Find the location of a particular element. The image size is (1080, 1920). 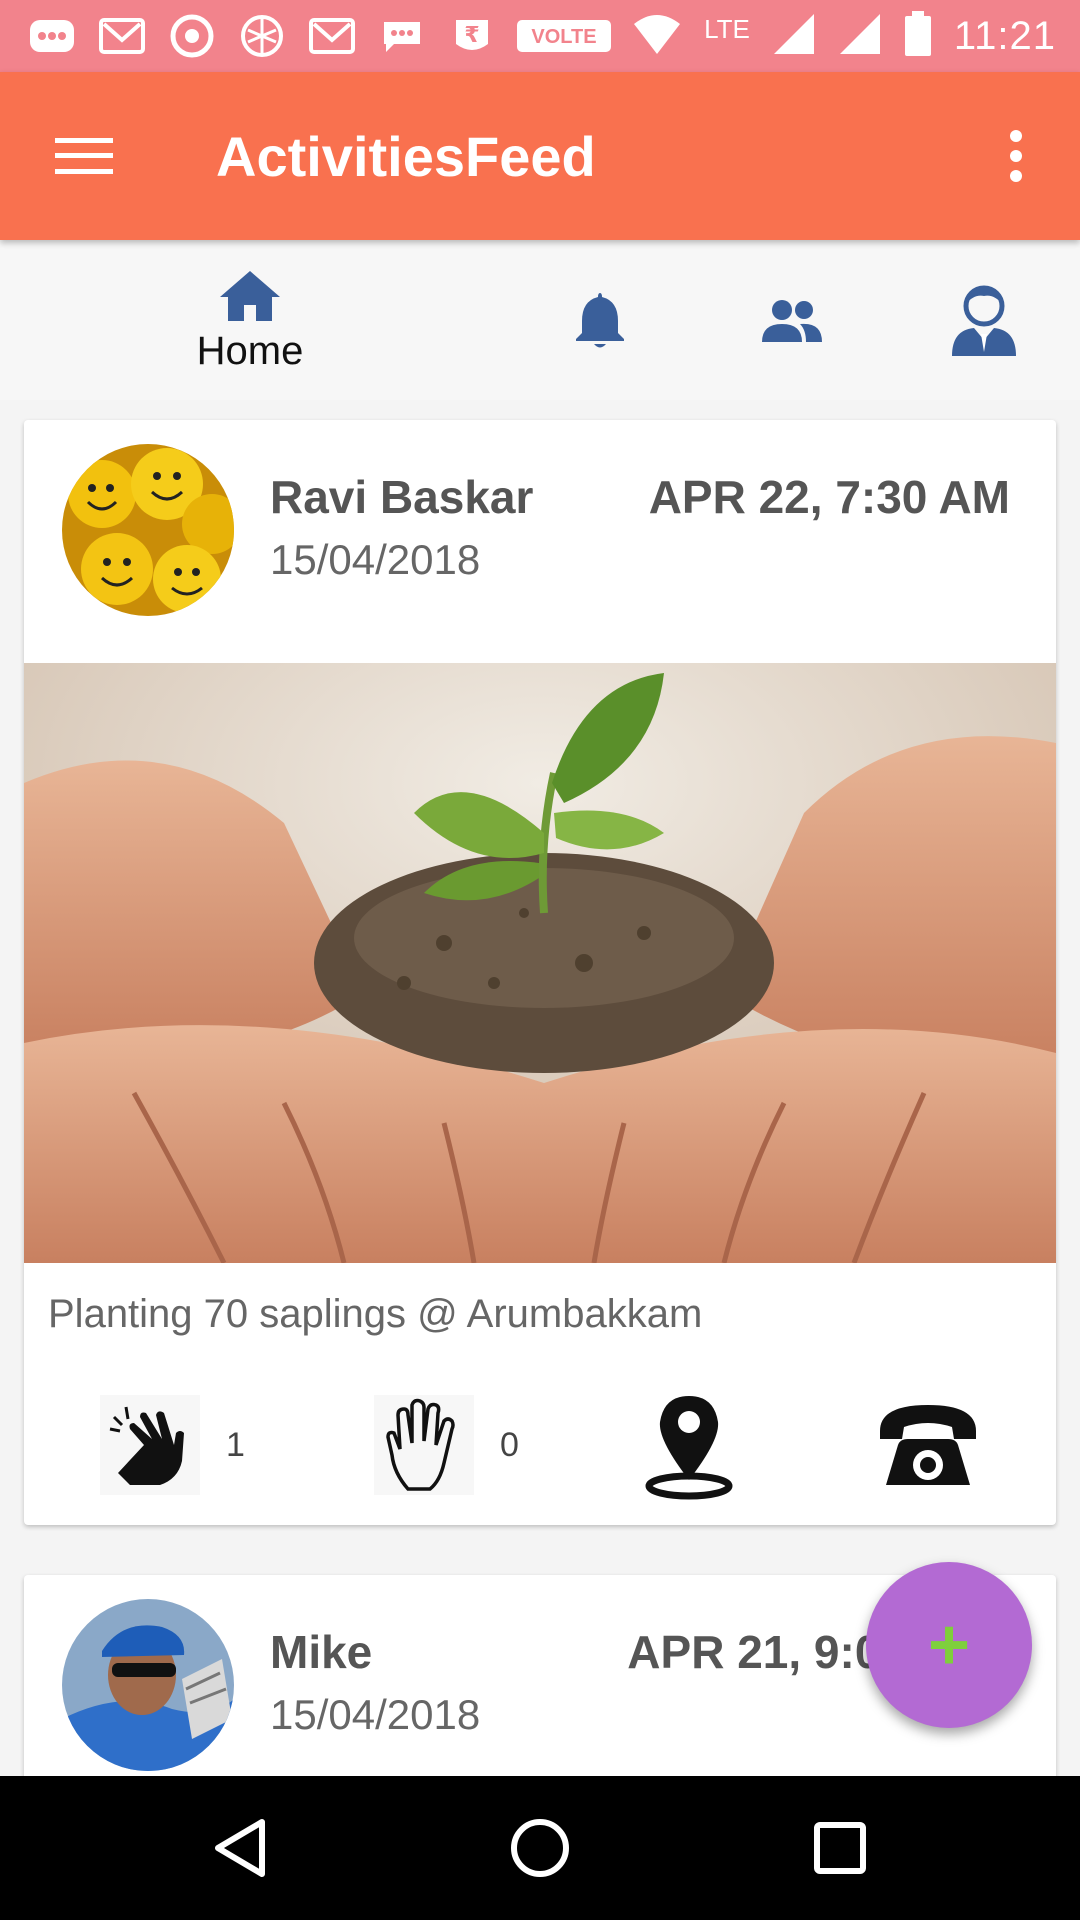

lte-label: LTE is located at coordinates (727, 28).